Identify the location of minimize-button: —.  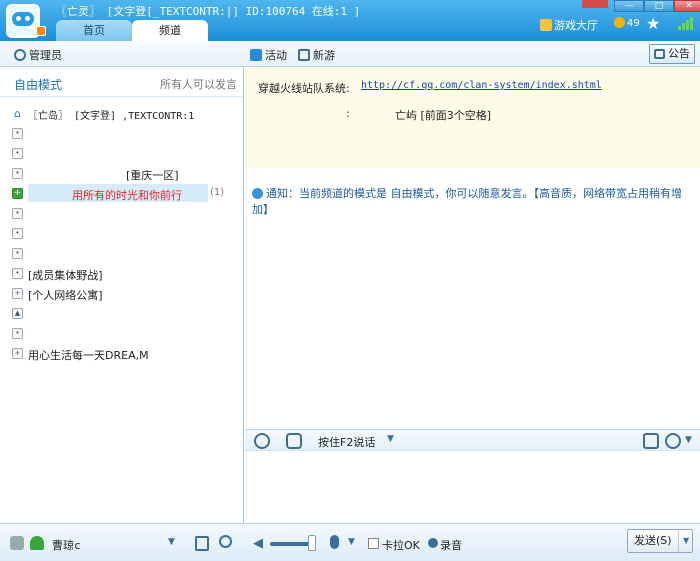
(629, 6).